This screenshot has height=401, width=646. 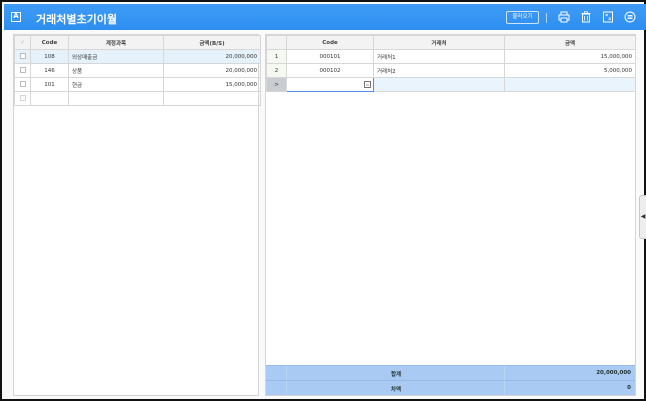 What do you see at coordinates (276, 42) in the screenshot?
I see `column-header-rownum` at bounding box center [276, 42].